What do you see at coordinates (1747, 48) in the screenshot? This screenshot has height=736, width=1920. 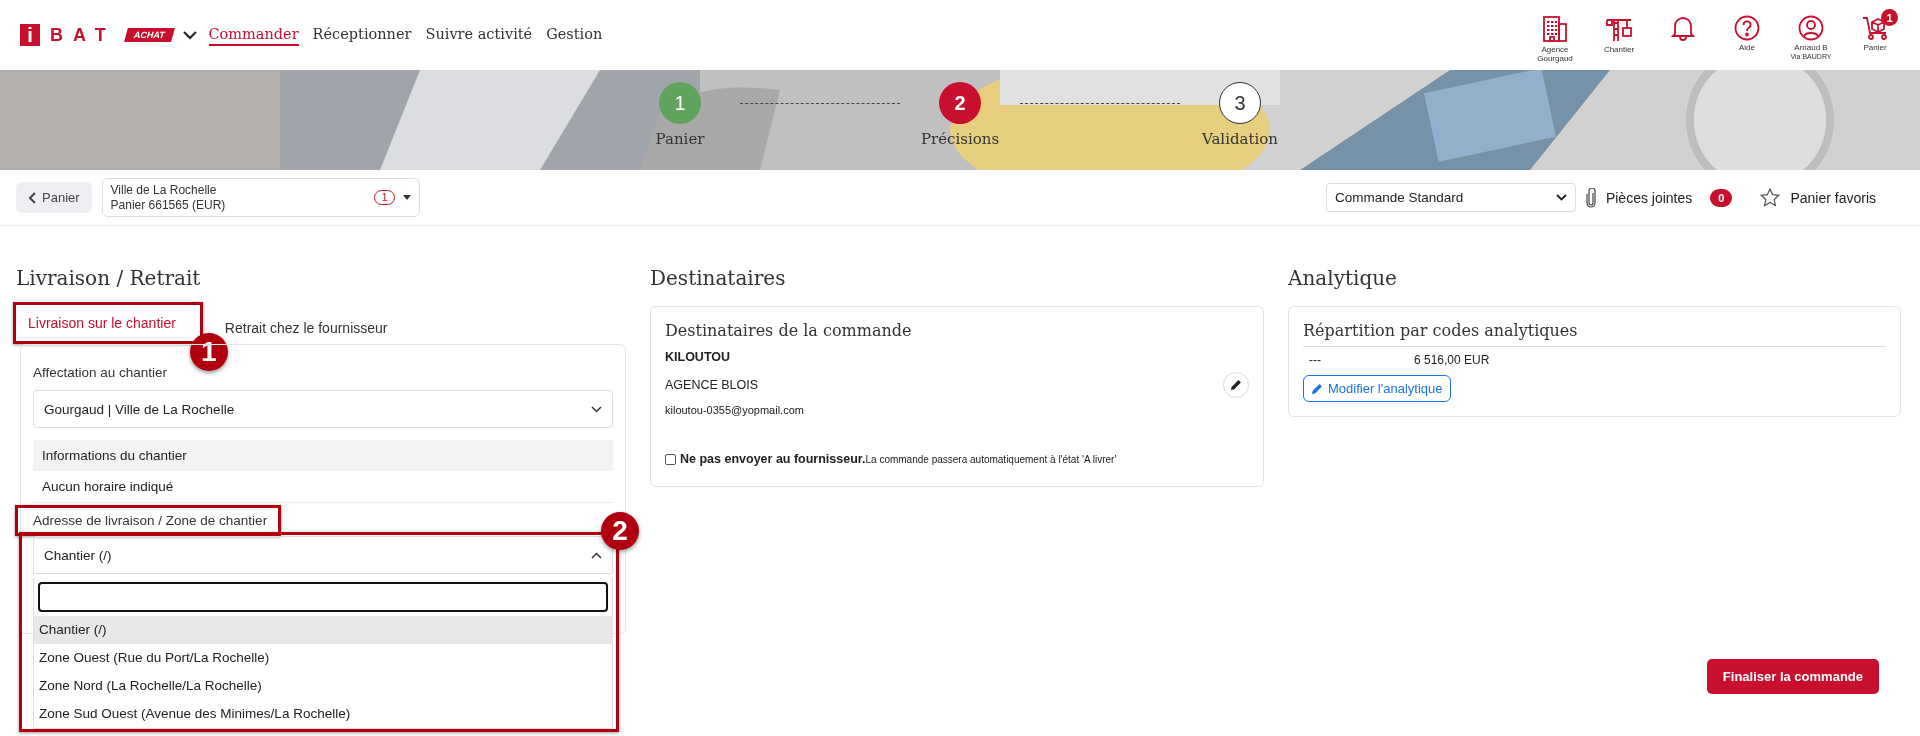 I see `shortcut-label: Aide` at bounding box center [1747, 48].